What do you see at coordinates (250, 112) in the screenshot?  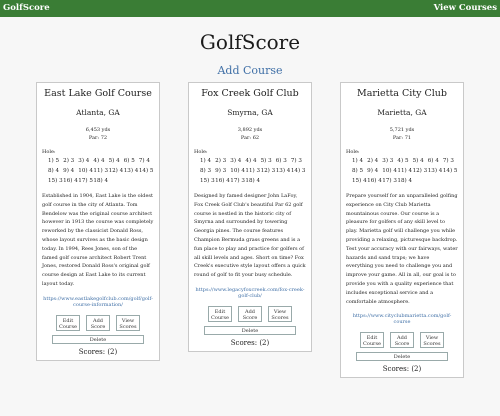 I see `course-city: Smyrna, GA` at bounding box center [250, 112].